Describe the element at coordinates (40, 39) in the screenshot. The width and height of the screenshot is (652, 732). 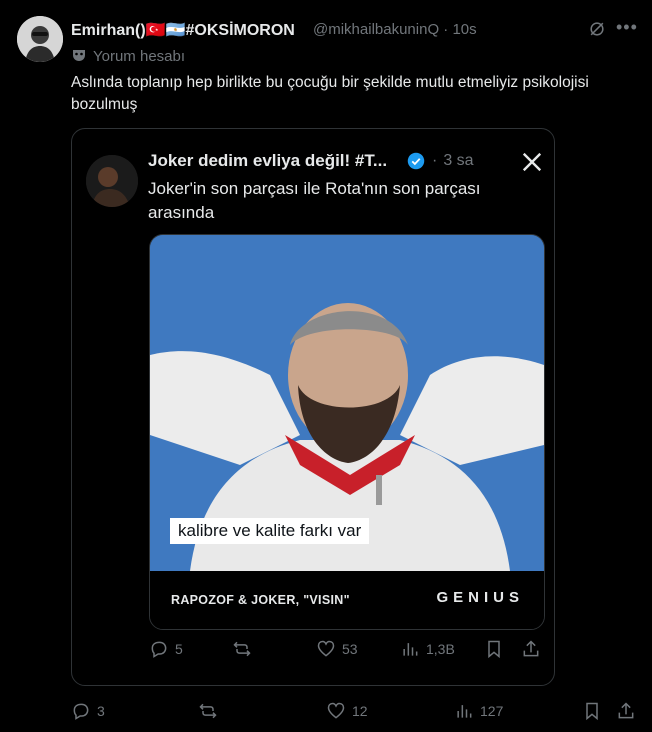
I see `avatar` at that location.